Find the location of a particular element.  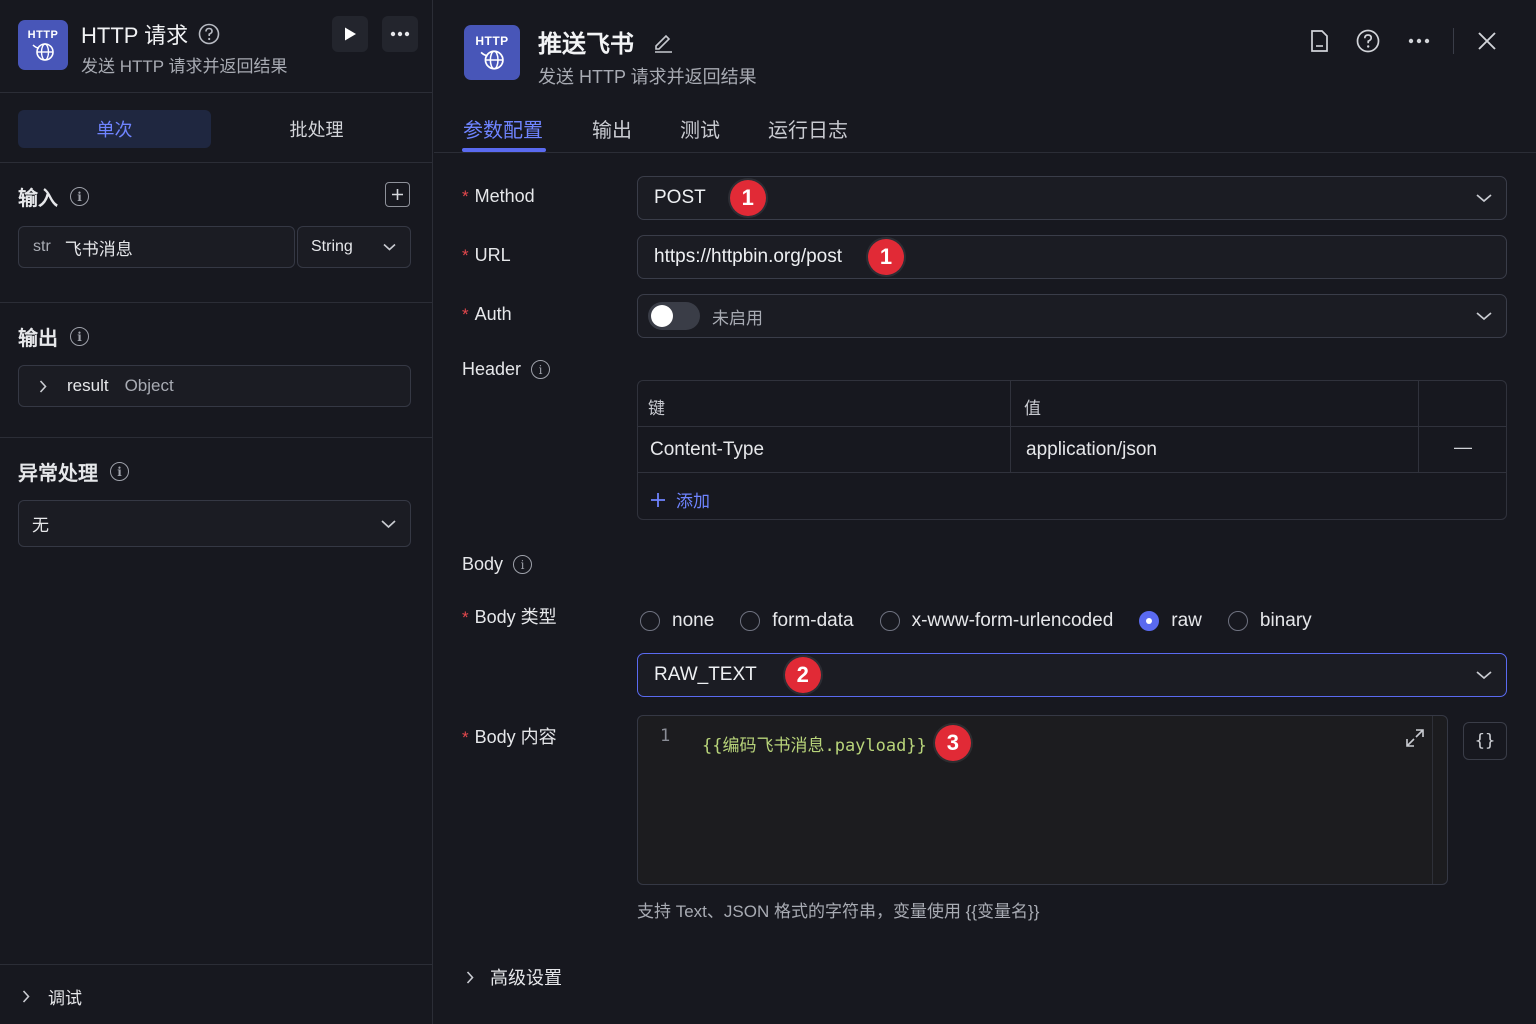

tab-single: 单次 is located at coordinates (114, 129).